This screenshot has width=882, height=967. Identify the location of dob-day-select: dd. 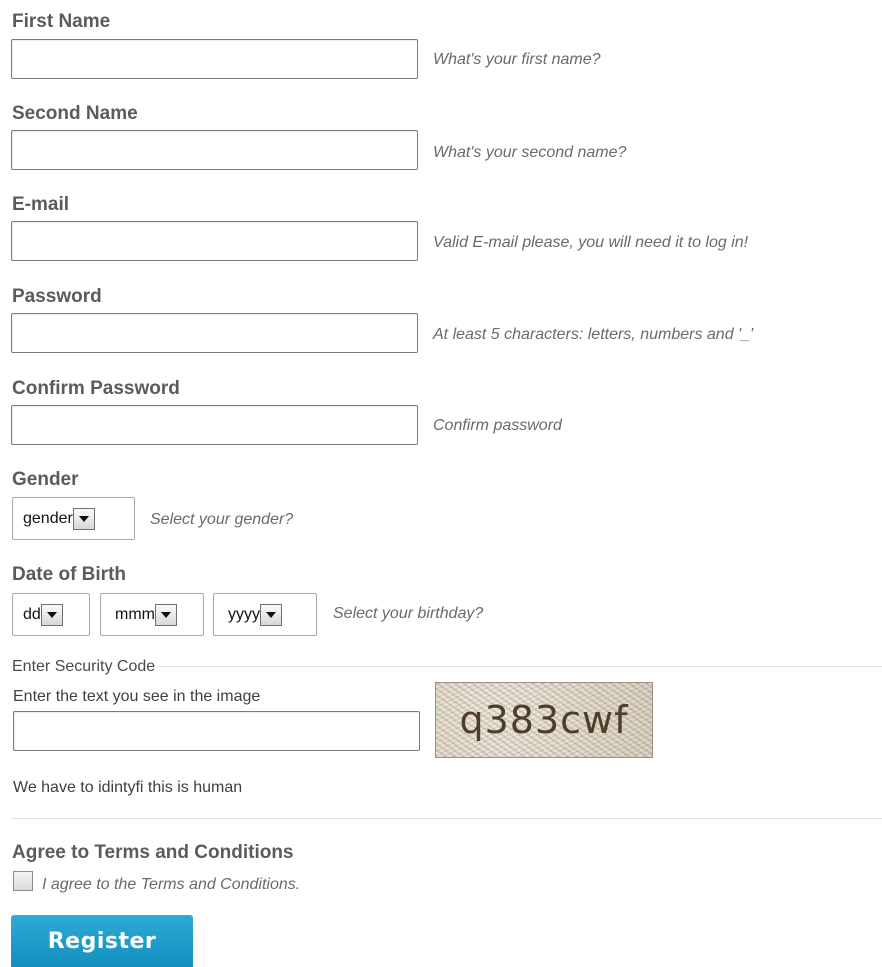
(51, 614).